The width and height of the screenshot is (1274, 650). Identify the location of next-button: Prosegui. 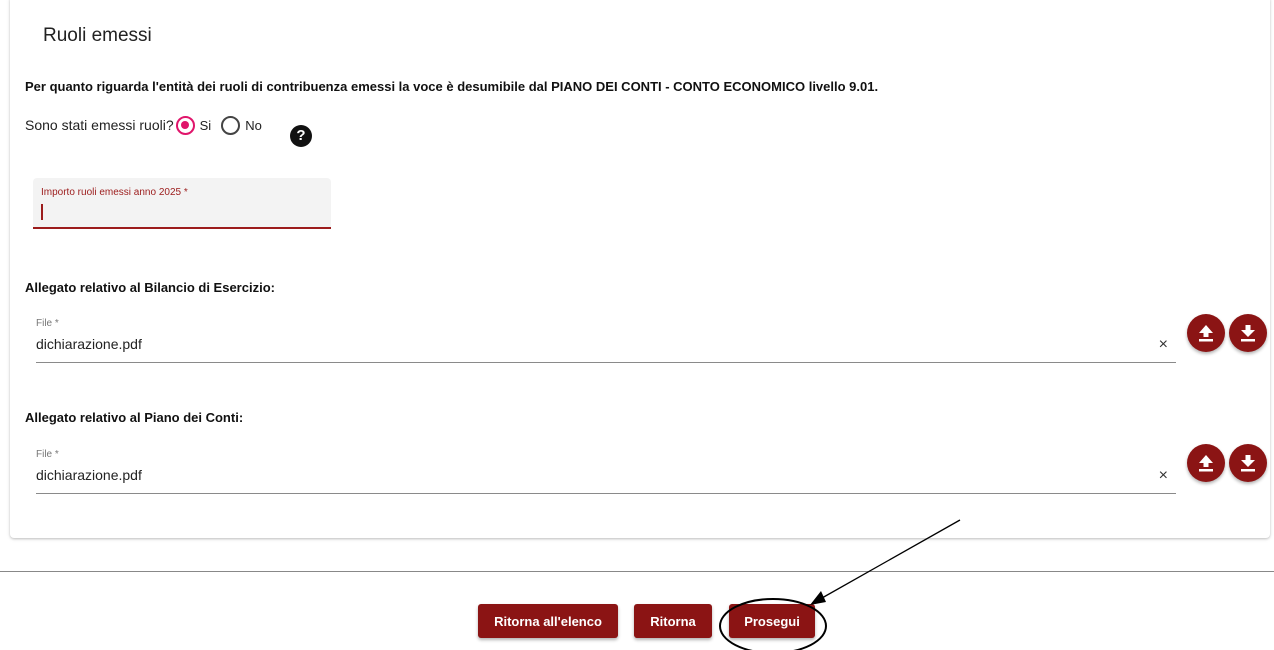
(772, 621).